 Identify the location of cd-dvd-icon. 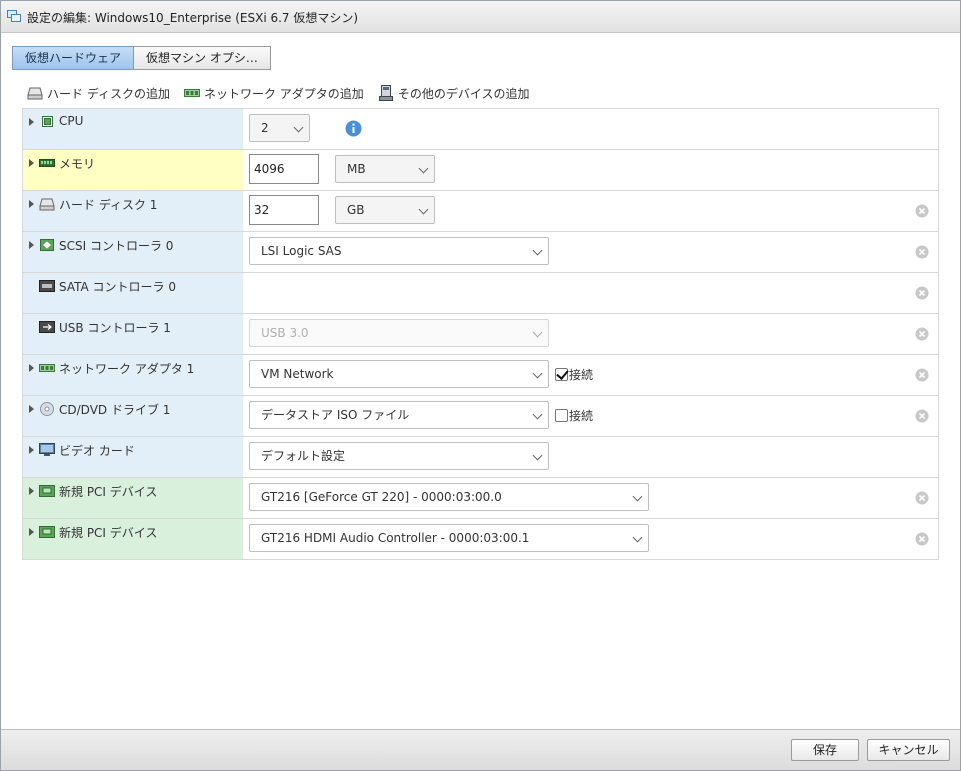
(47, 409).